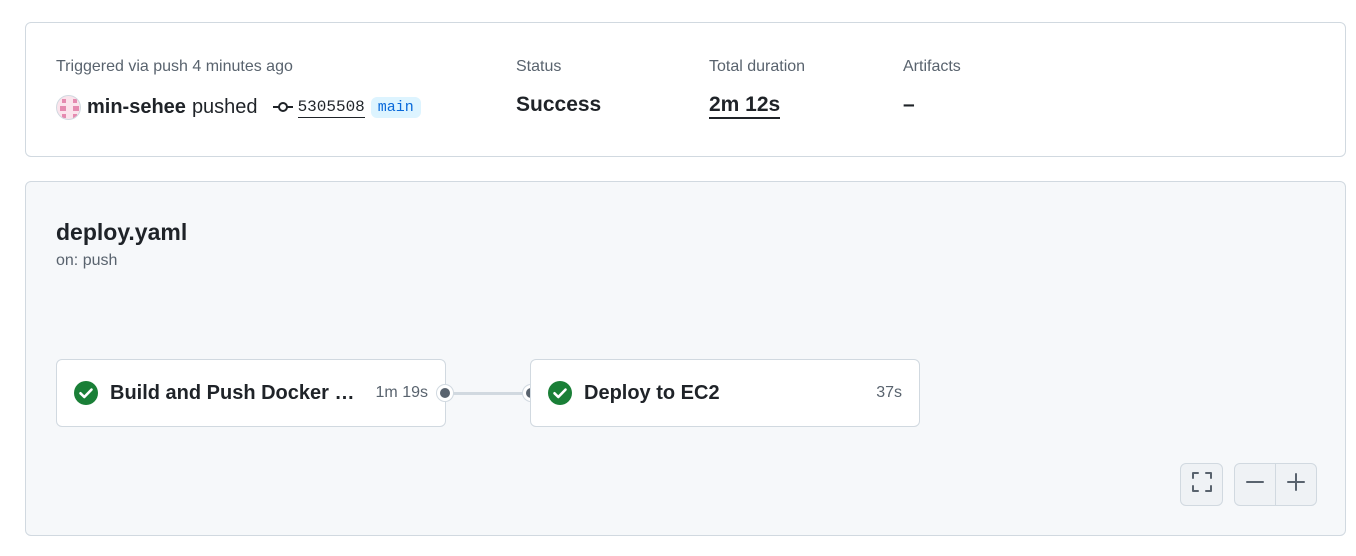  Describe the element at coordinates (122, 232) in the screenshot. I see `workflow-title: deploy.yaml` at that location.